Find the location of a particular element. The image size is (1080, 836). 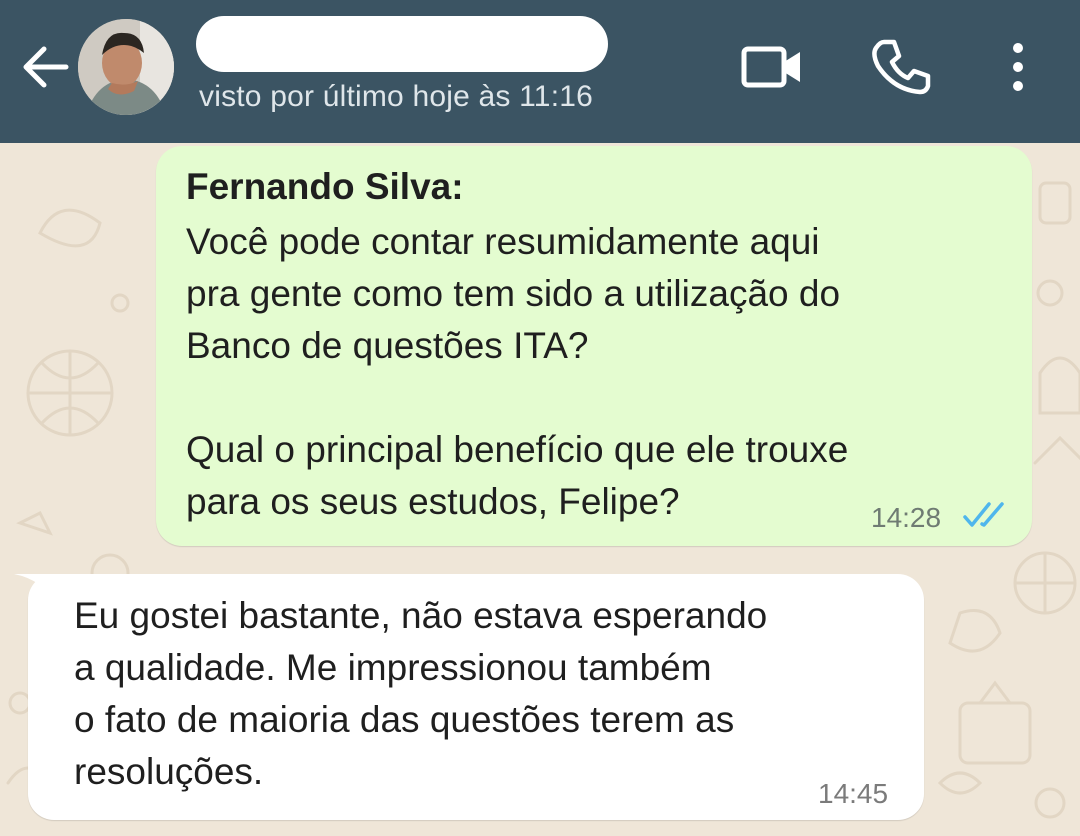

message-sender-name: Fernando Silva: is located at coordinates (325, 186).